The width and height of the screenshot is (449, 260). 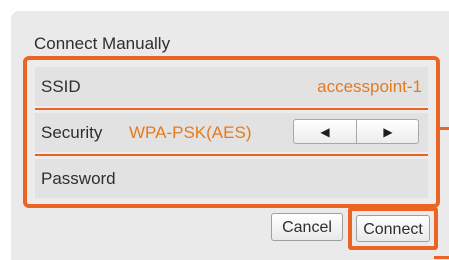 What do you see at coordinates (307, 227) in the screenshot?
I see `cancel-button: Cancel` at bounding box center [307, 227].